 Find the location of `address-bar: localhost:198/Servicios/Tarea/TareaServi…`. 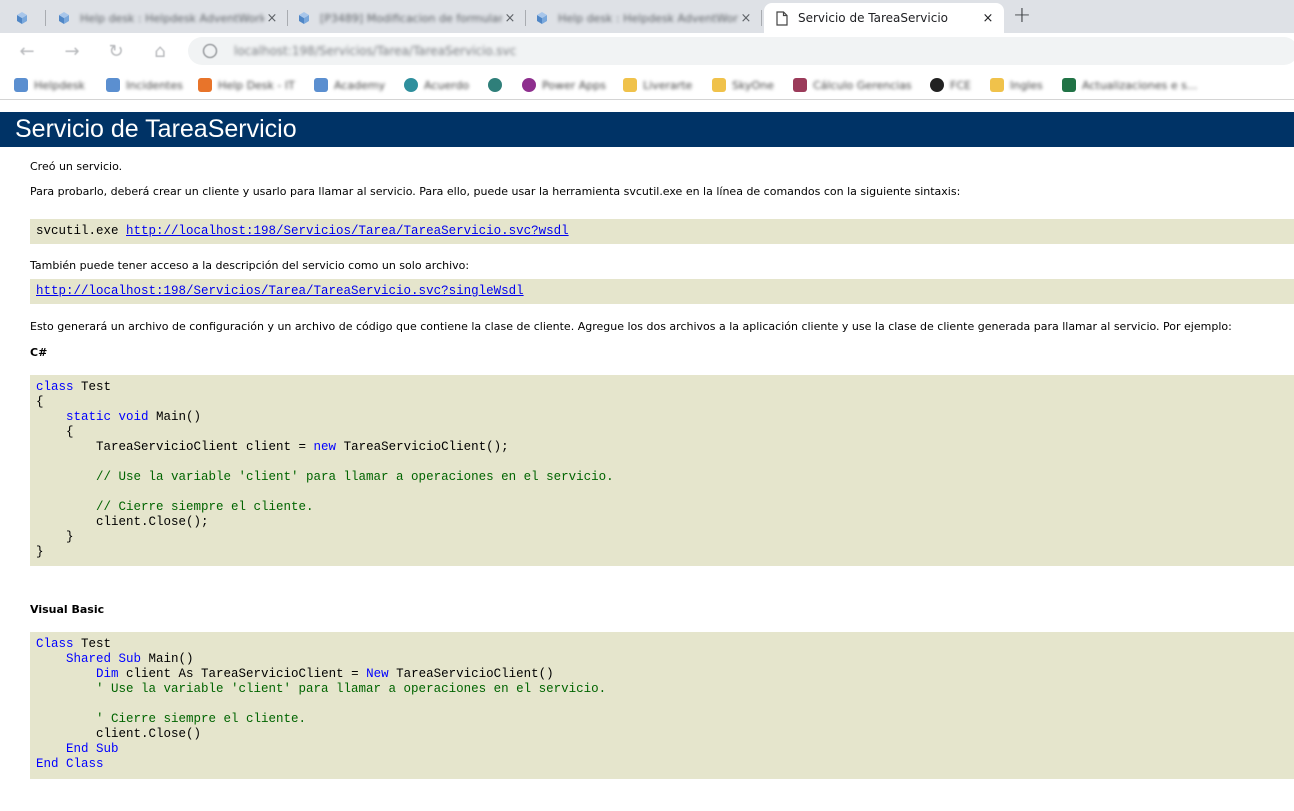

address-bar: localhost:198/Servicios/Tarea/TareaServi… is located at coordinates (741, 51).